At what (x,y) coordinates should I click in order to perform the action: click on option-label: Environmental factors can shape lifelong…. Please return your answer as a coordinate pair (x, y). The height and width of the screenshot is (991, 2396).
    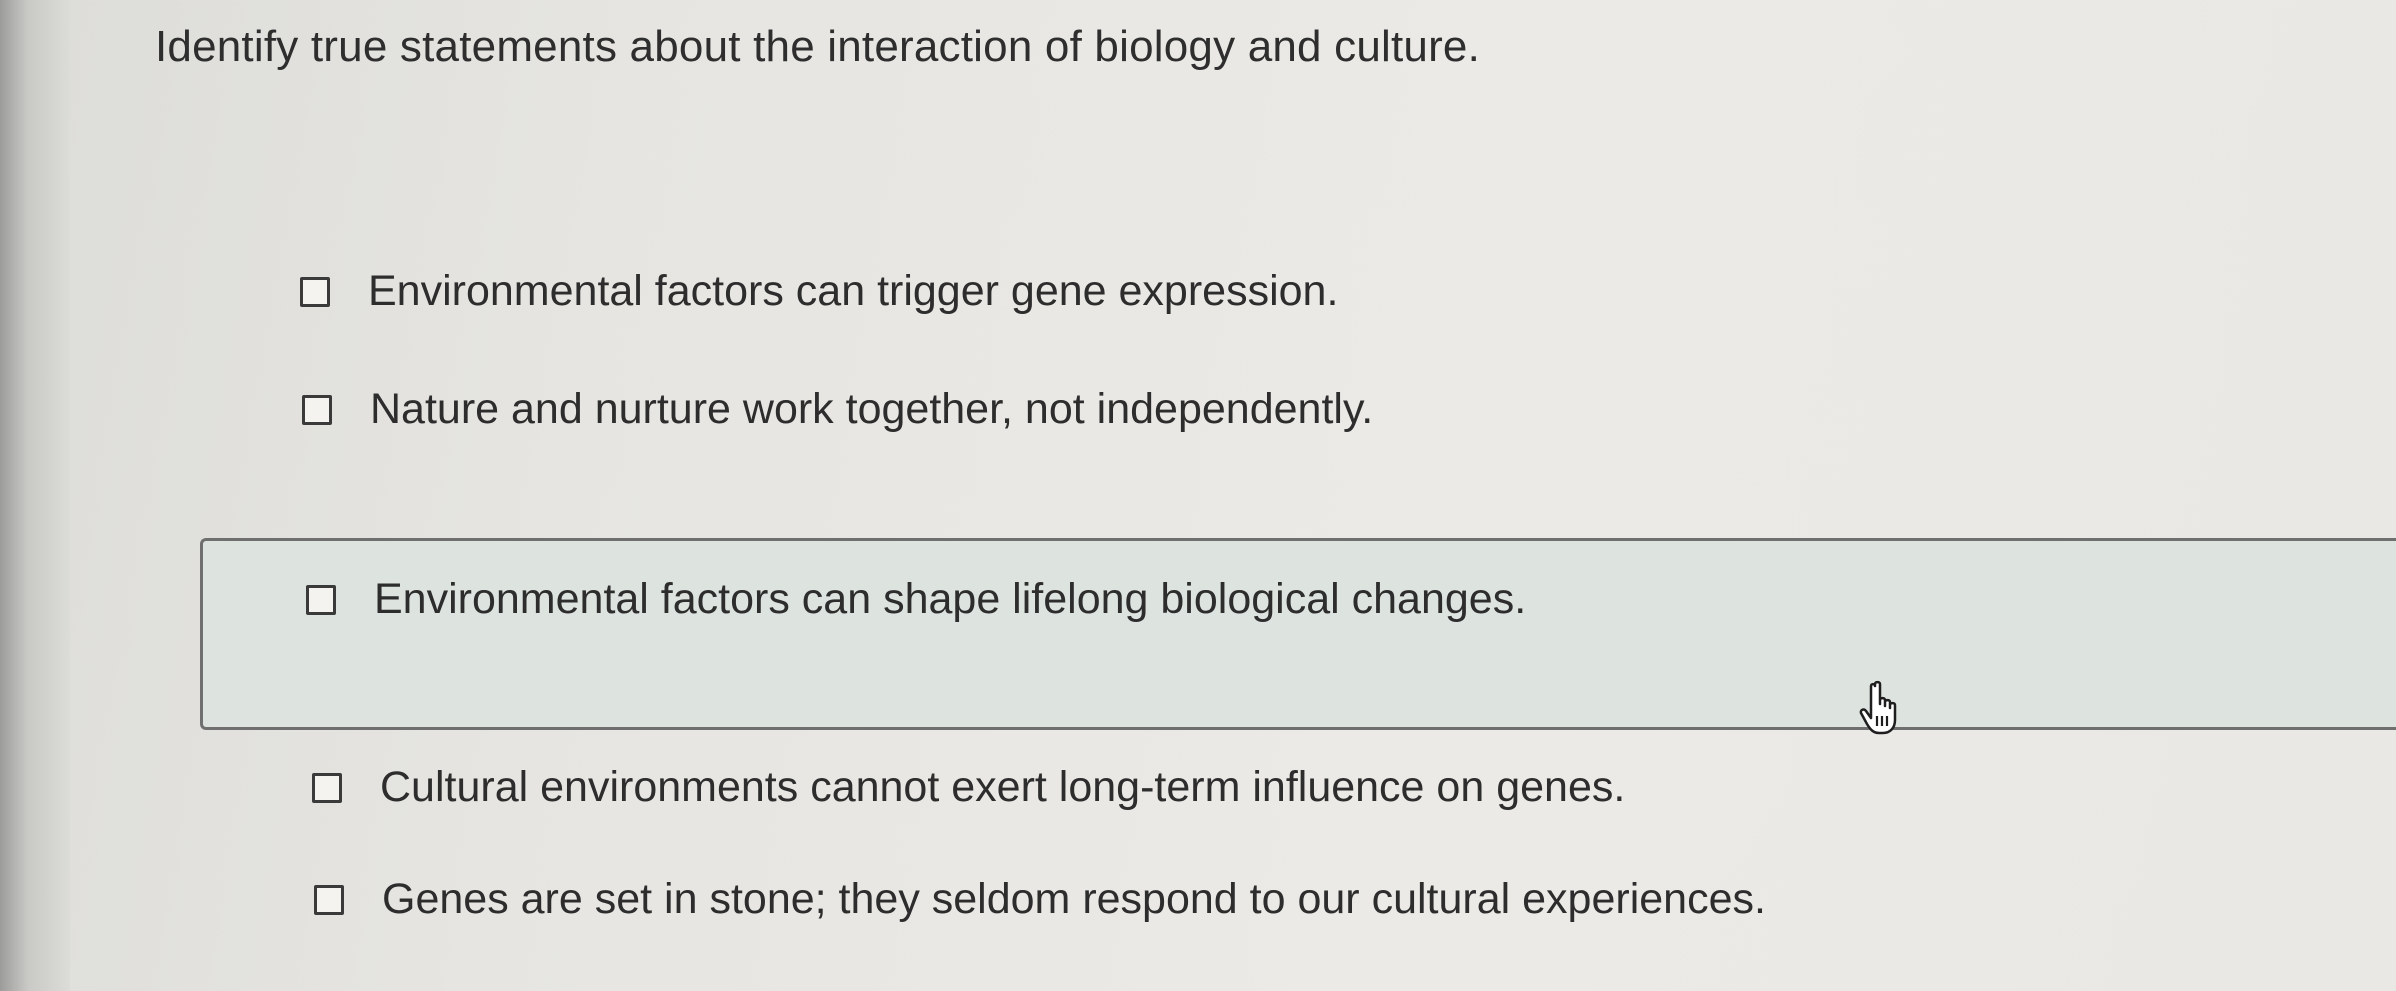
    Looking at the image, I should click on (950, 599).